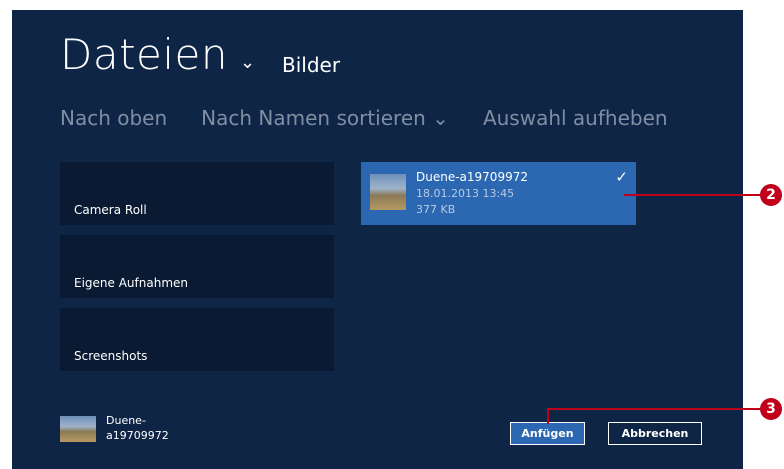  Describe the element at coordinates (137, 428) in the screenshot. I see `basket-file-name-text: Duene- a19709972` at that location.